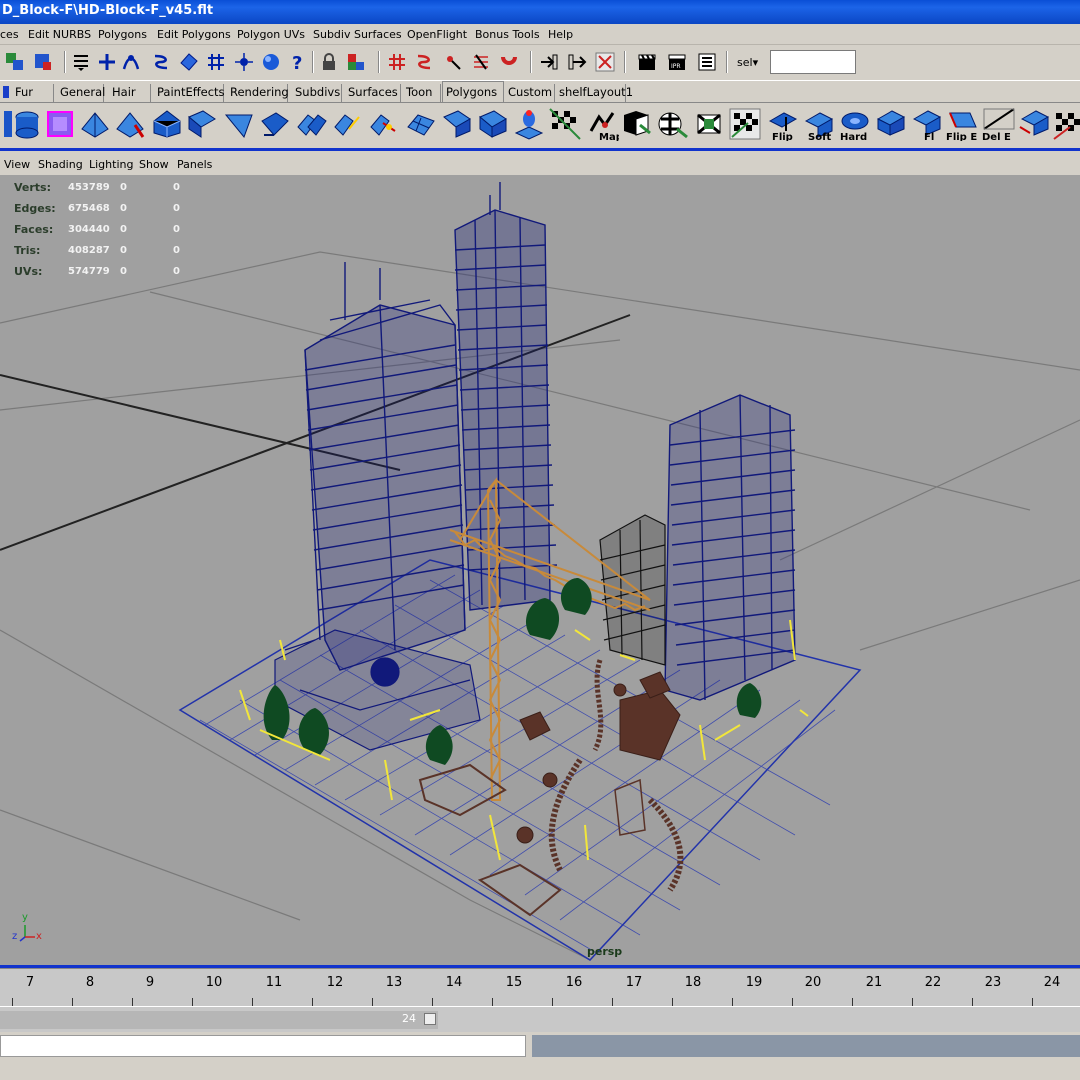 This screenshot has width=1080, height=1080. Describe the element at coordinates (244, 62) in the screenshot. I see `snap-point-icon` at that location.